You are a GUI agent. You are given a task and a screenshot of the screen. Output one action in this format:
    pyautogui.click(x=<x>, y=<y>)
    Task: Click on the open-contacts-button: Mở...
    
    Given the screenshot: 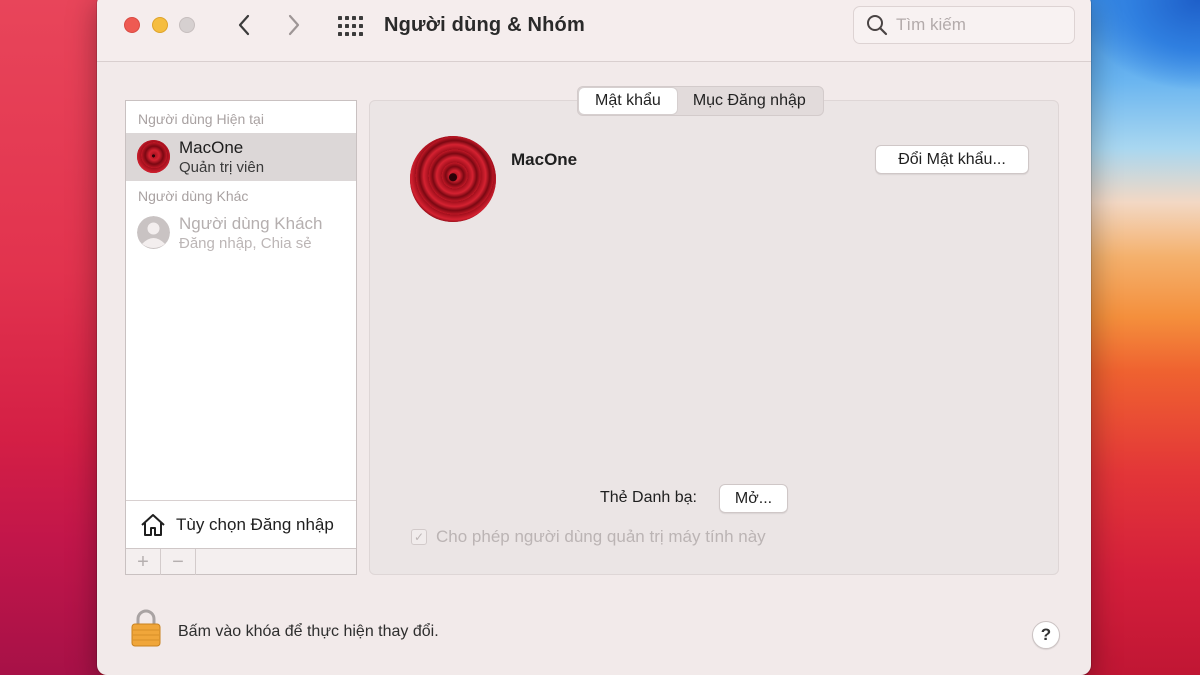 What is the action you would take?
    pyautogui.click(x=753, y=498)
    